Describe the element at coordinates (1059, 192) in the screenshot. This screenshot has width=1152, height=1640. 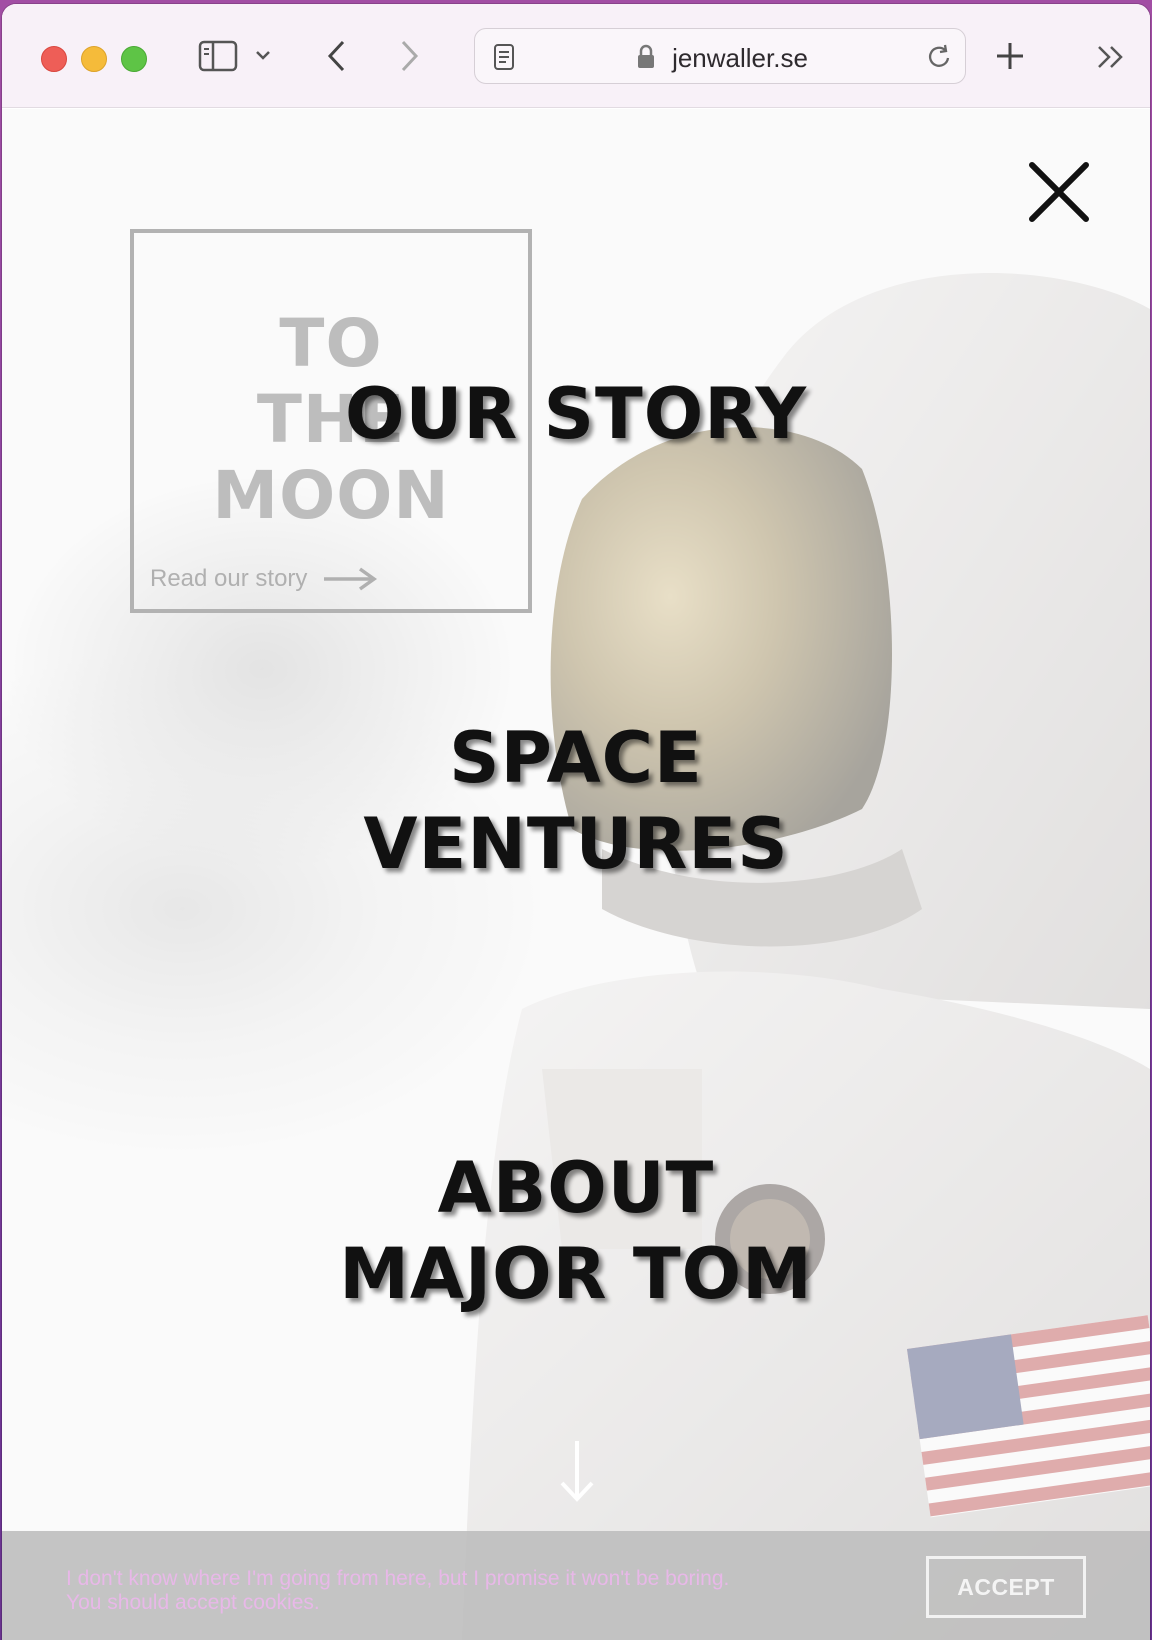
I see `close-icon` at that location.